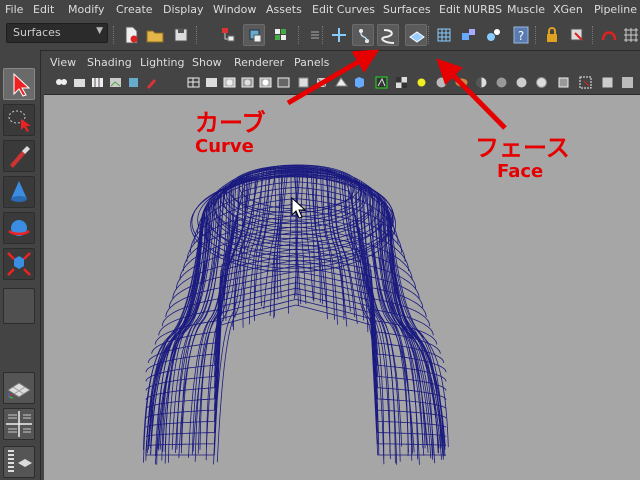 The height and width of the screenshot is (480, 640). What do you see at coordinates (627, 82) in the screenshot?
I see `resolution-gate-icon` at bounding box center [627, 82].